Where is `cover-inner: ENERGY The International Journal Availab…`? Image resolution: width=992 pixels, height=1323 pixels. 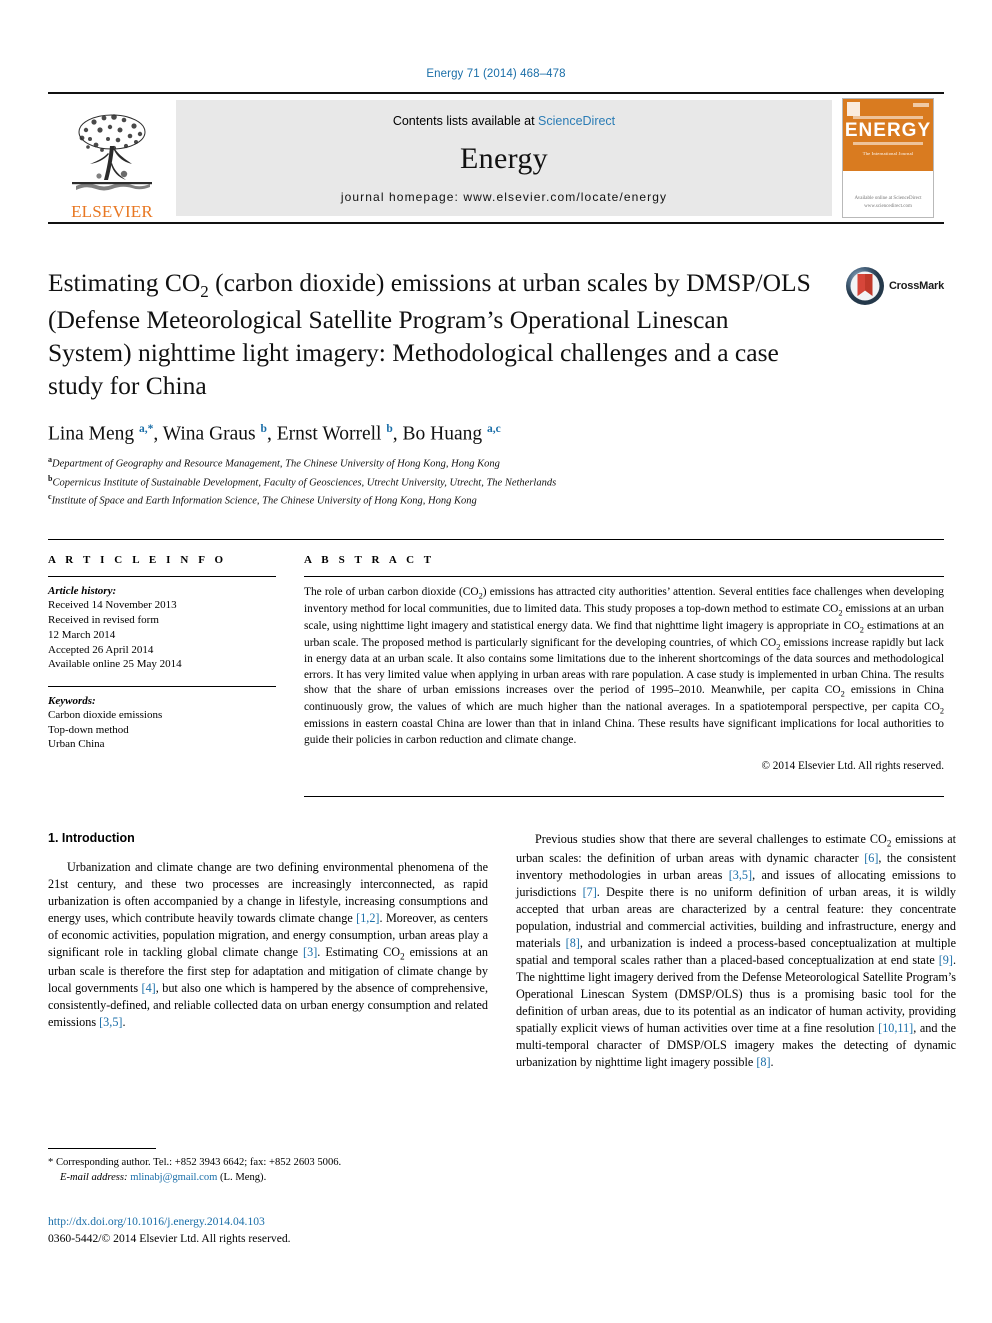 cover-inner: ENERGY The International Journal Availab… is located at coordinates (888, 158).